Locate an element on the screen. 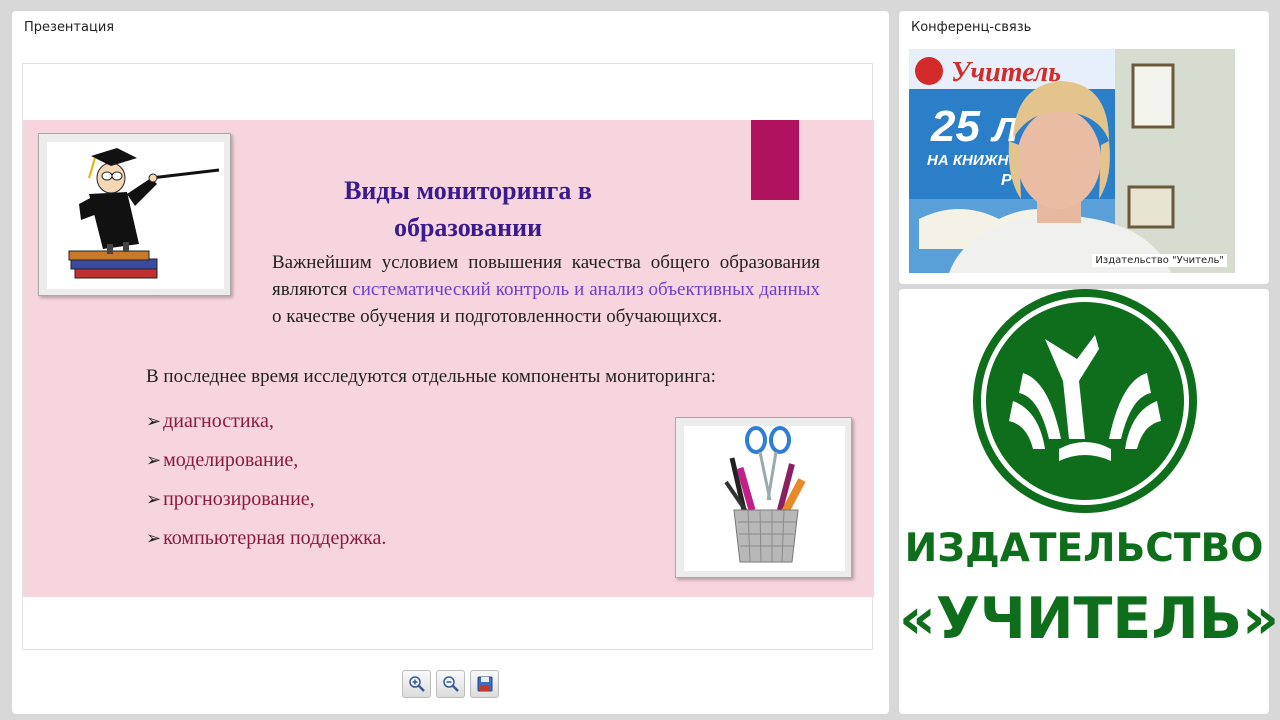  zoom-out-icon is located at coordinates (450, 684).